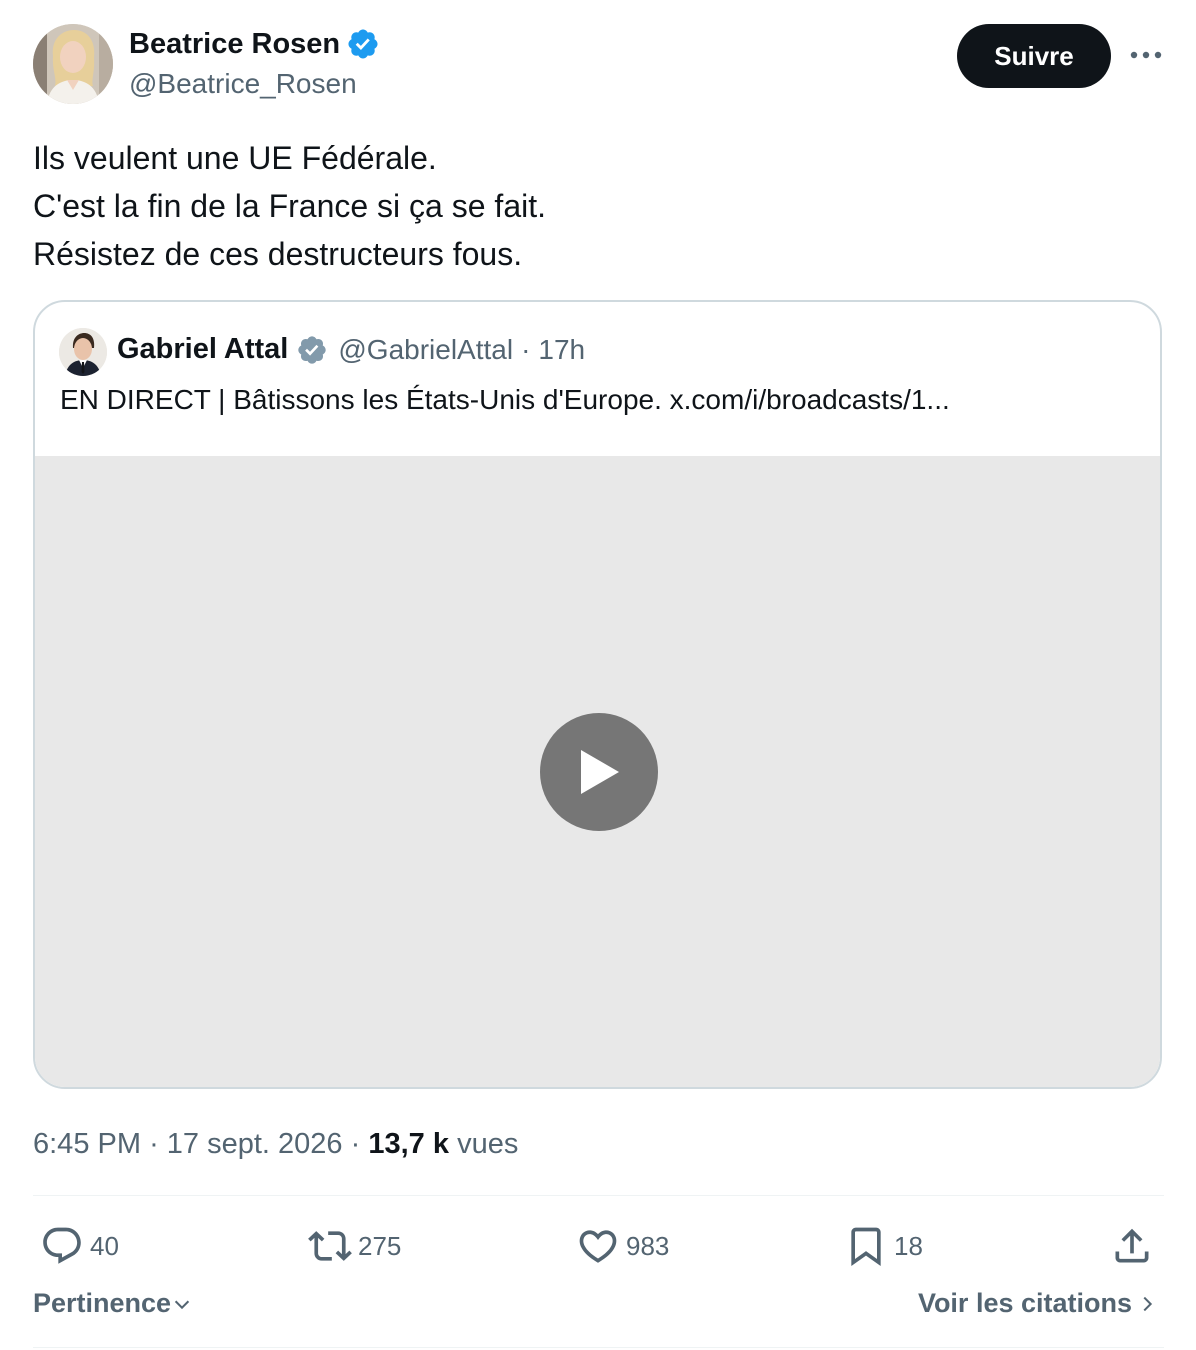 This screenshot has height=1350, width=1196. I want to click on more-options-icon, so click(1146, 55).